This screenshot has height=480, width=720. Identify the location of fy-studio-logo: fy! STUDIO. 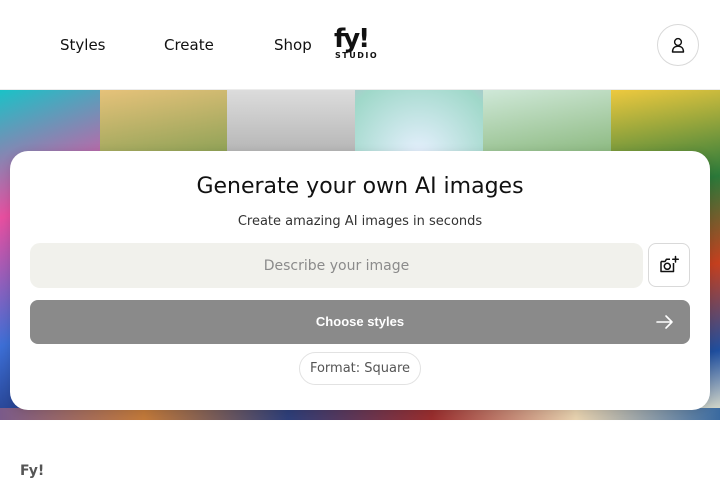
(360, 45).